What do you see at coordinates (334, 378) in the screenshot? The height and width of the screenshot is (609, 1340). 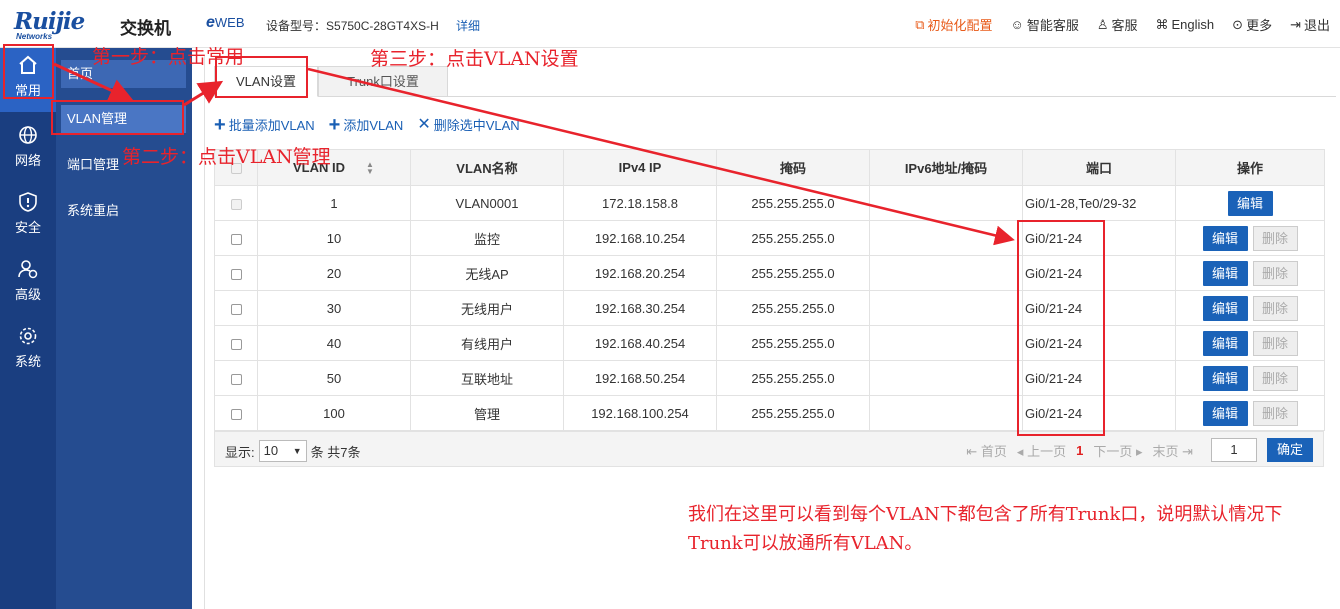 I see `cell-vlan-id: 50` at bounding box center [334, 378].